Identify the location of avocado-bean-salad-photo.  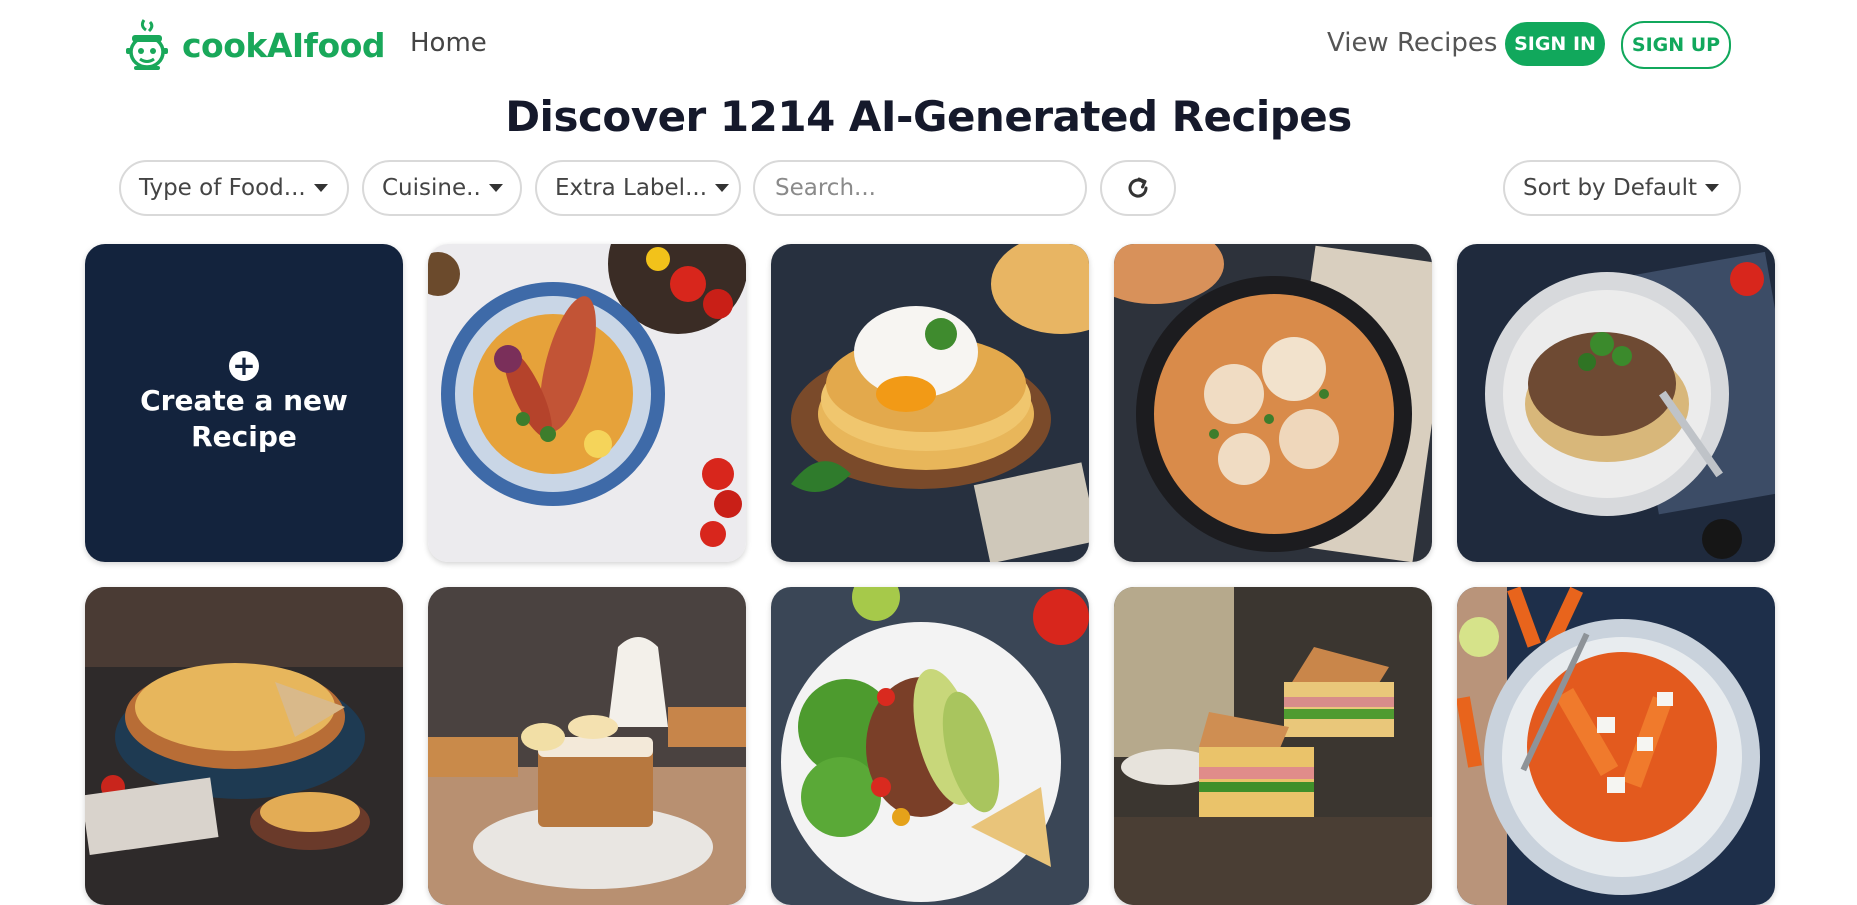
(930, 746).